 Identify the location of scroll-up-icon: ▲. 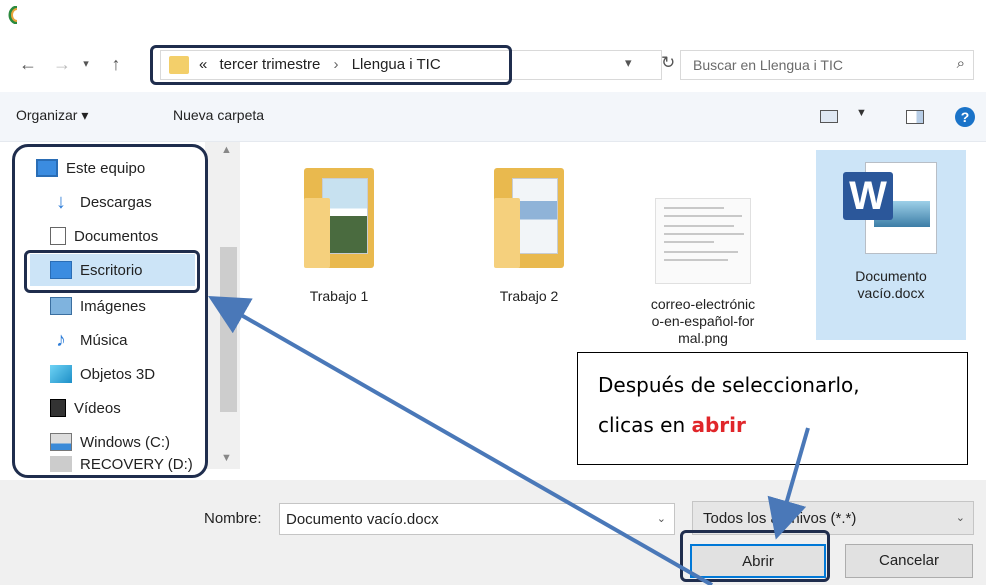
(226, 150).